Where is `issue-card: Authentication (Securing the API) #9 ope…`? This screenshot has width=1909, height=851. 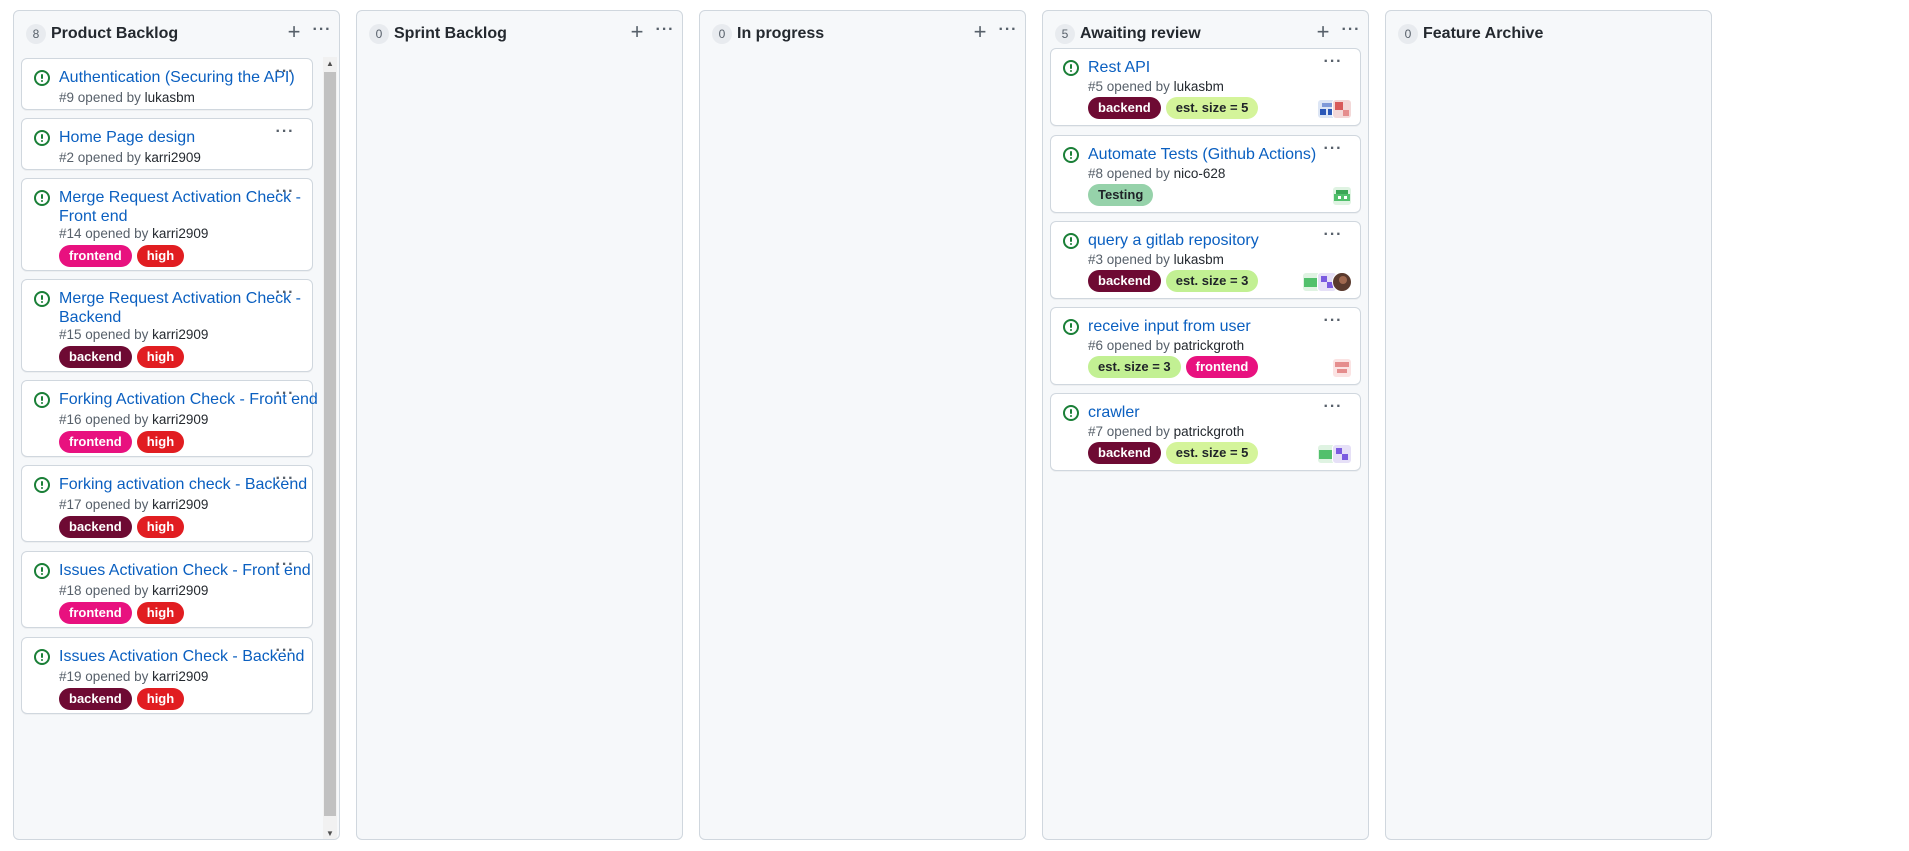
issue-card: Authentication (Securing the API) #9 ope… is located at coordinates (167, 84).